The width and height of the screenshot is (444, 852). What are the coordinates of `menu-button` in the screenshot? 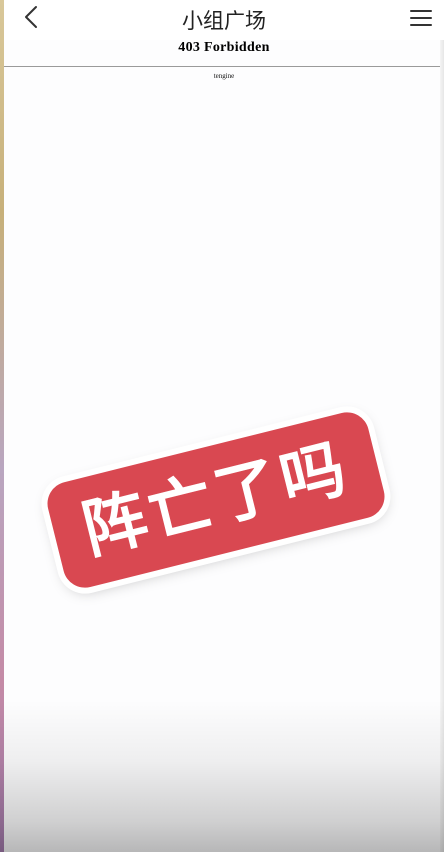 It's located at (421, 20).